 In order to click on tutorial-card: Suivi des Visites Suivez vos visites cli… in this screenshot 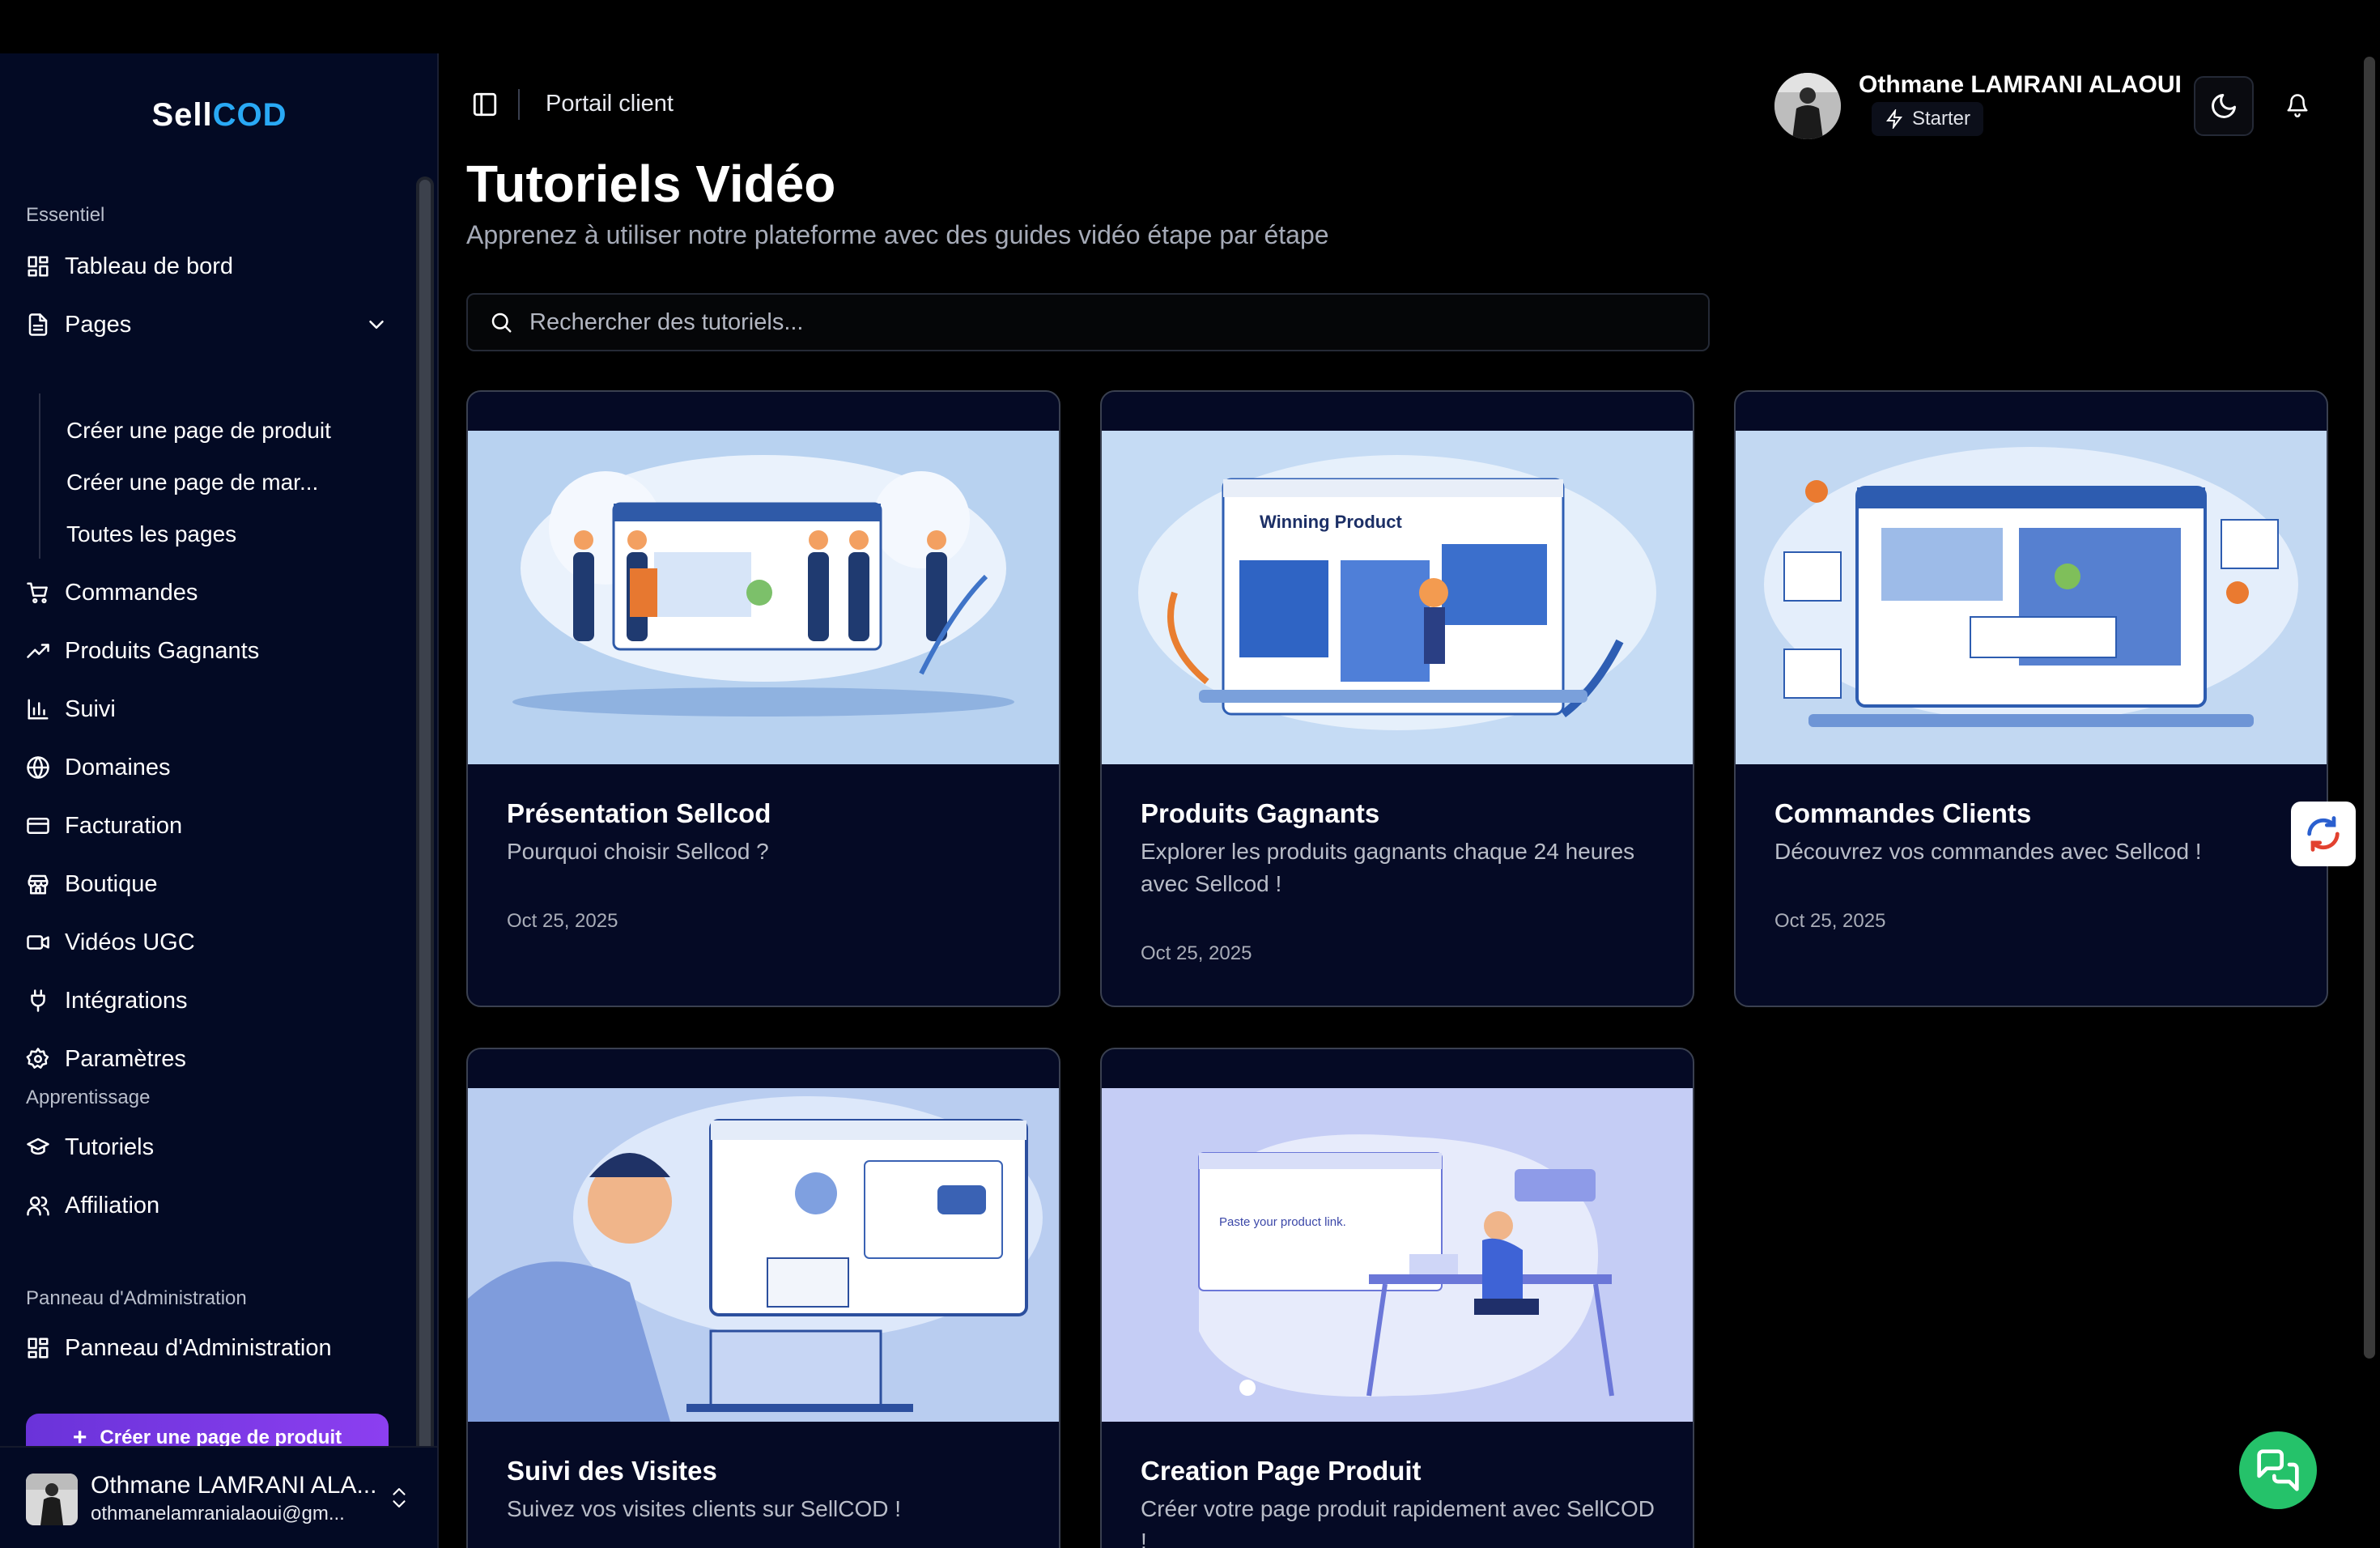, I will do `click(763, 1298)`.